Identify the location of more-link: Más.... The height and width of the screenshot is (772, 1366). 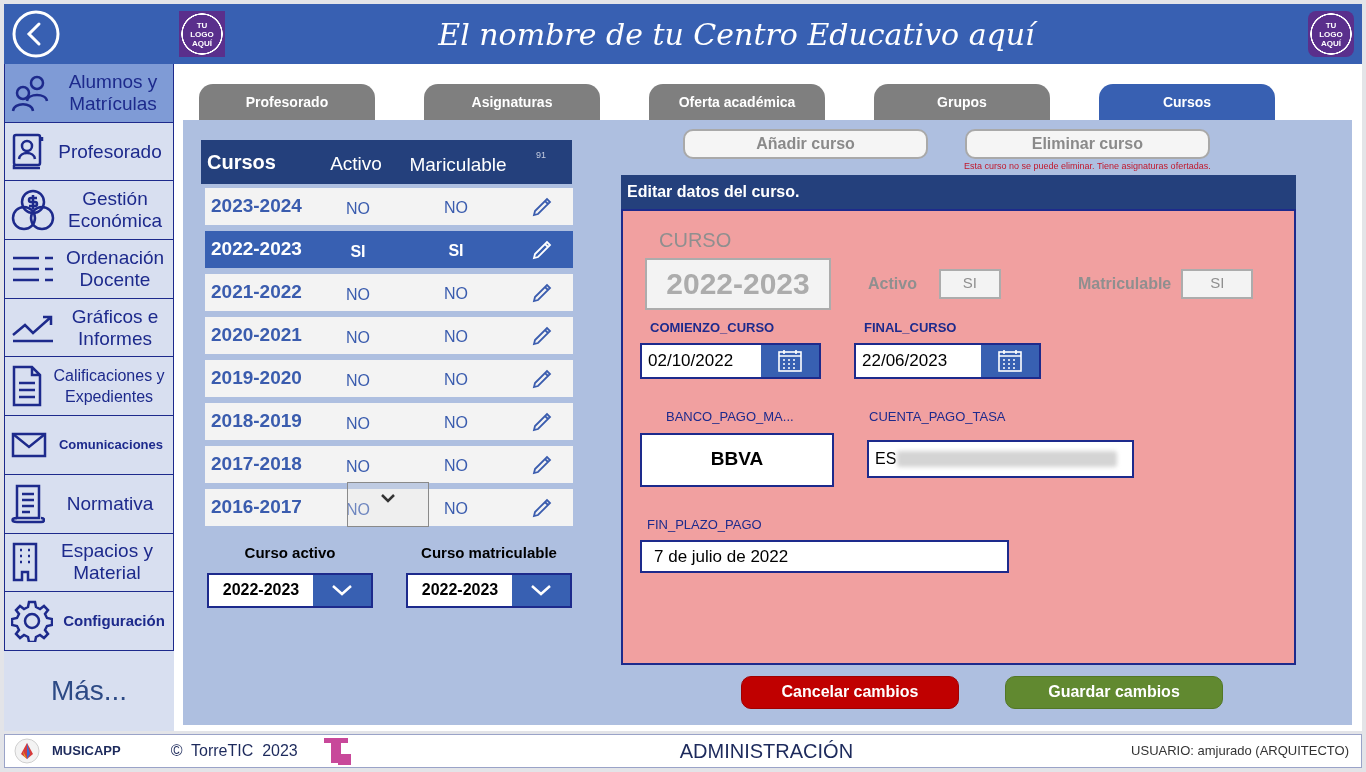
(89, 690).